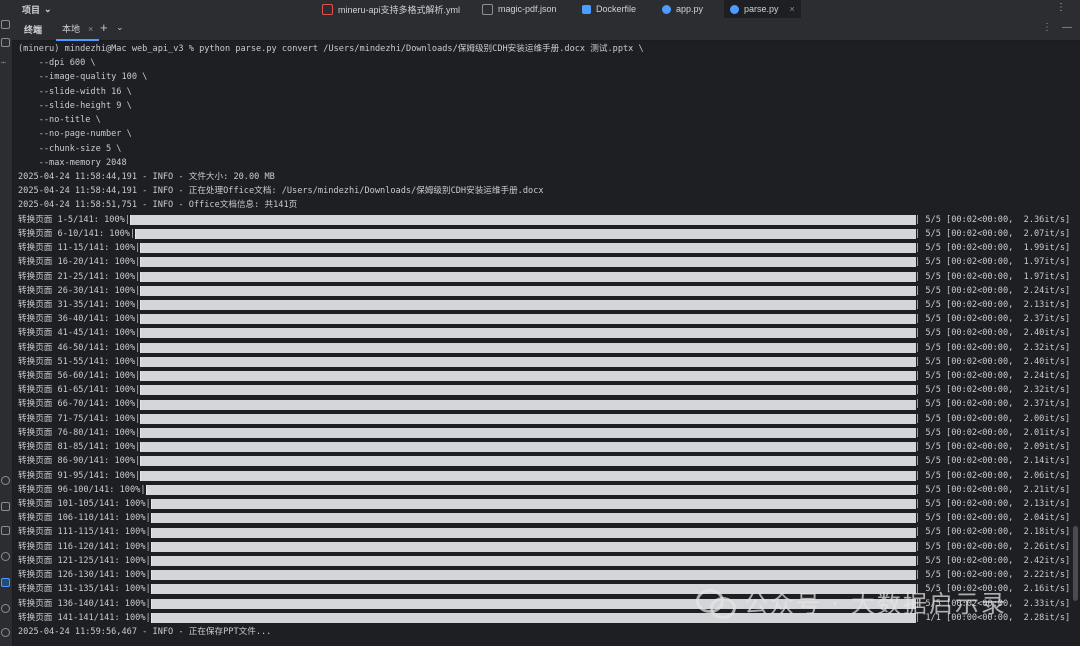 This screenshot has height=646, width=1080. Describe the element at coordinates (75, 105) in the screenshot. I see `output-line: --slide-height 9 \` at that location.